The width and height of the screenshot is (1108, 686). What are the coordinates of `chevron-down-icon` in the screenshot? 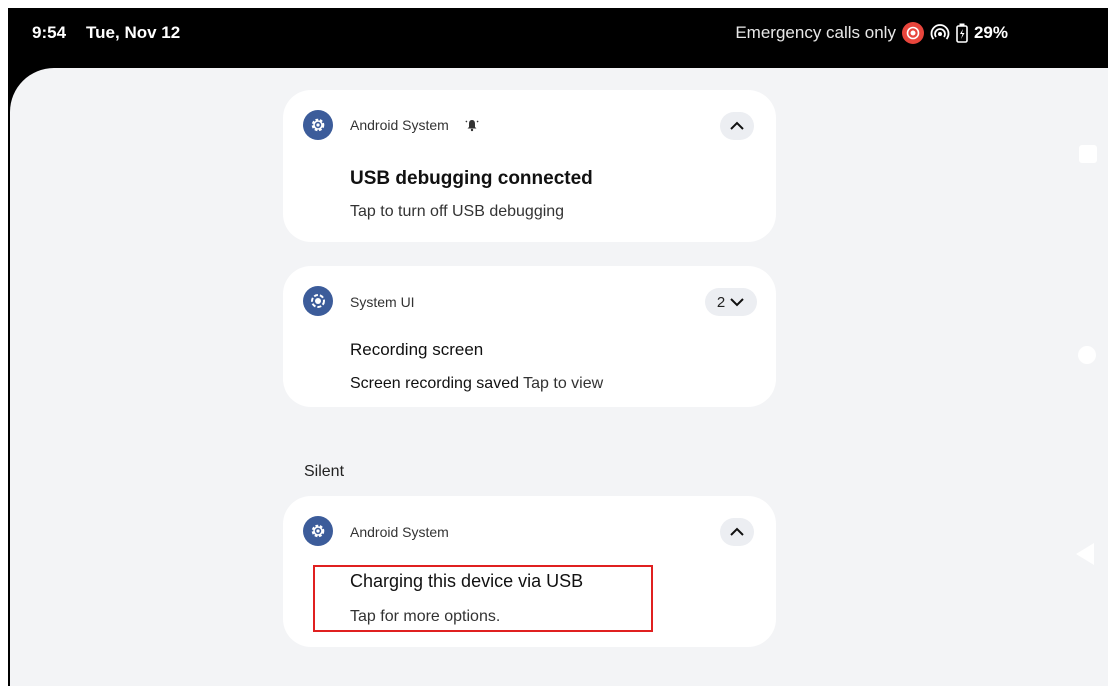 It's located at (737, 302).